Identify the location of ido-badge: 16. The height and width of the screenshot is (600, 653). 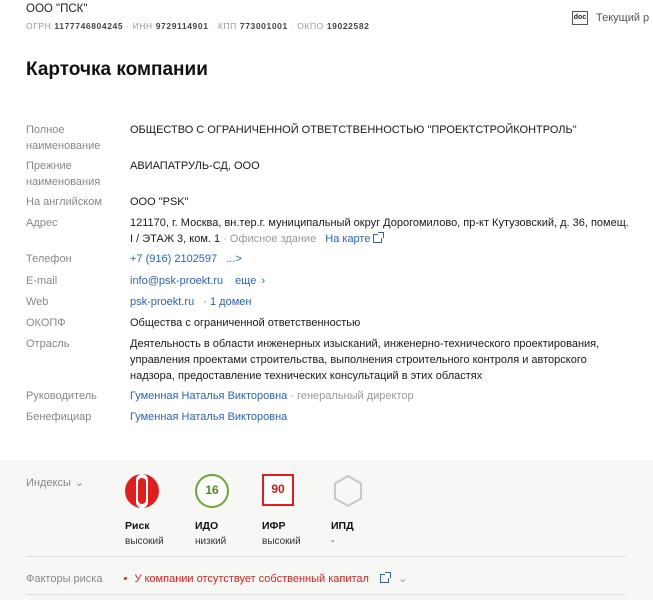
(213, 492).